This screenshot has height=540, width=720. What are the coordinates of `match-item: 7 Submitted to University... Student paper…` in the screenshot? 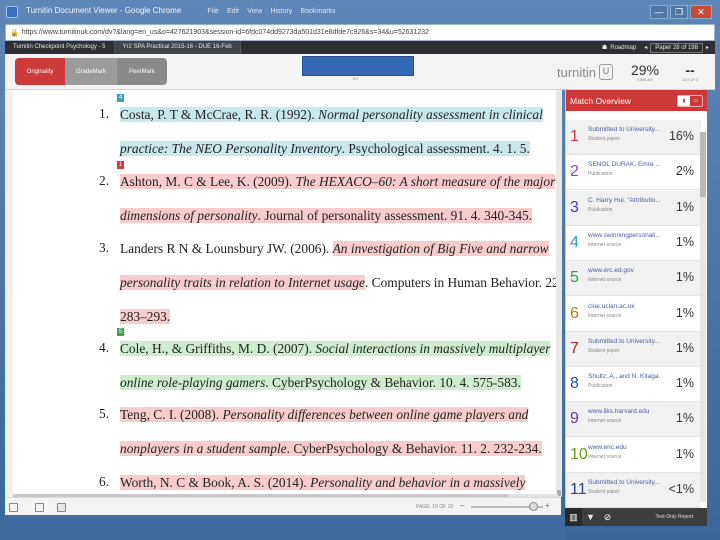 It's located at (633, 349).